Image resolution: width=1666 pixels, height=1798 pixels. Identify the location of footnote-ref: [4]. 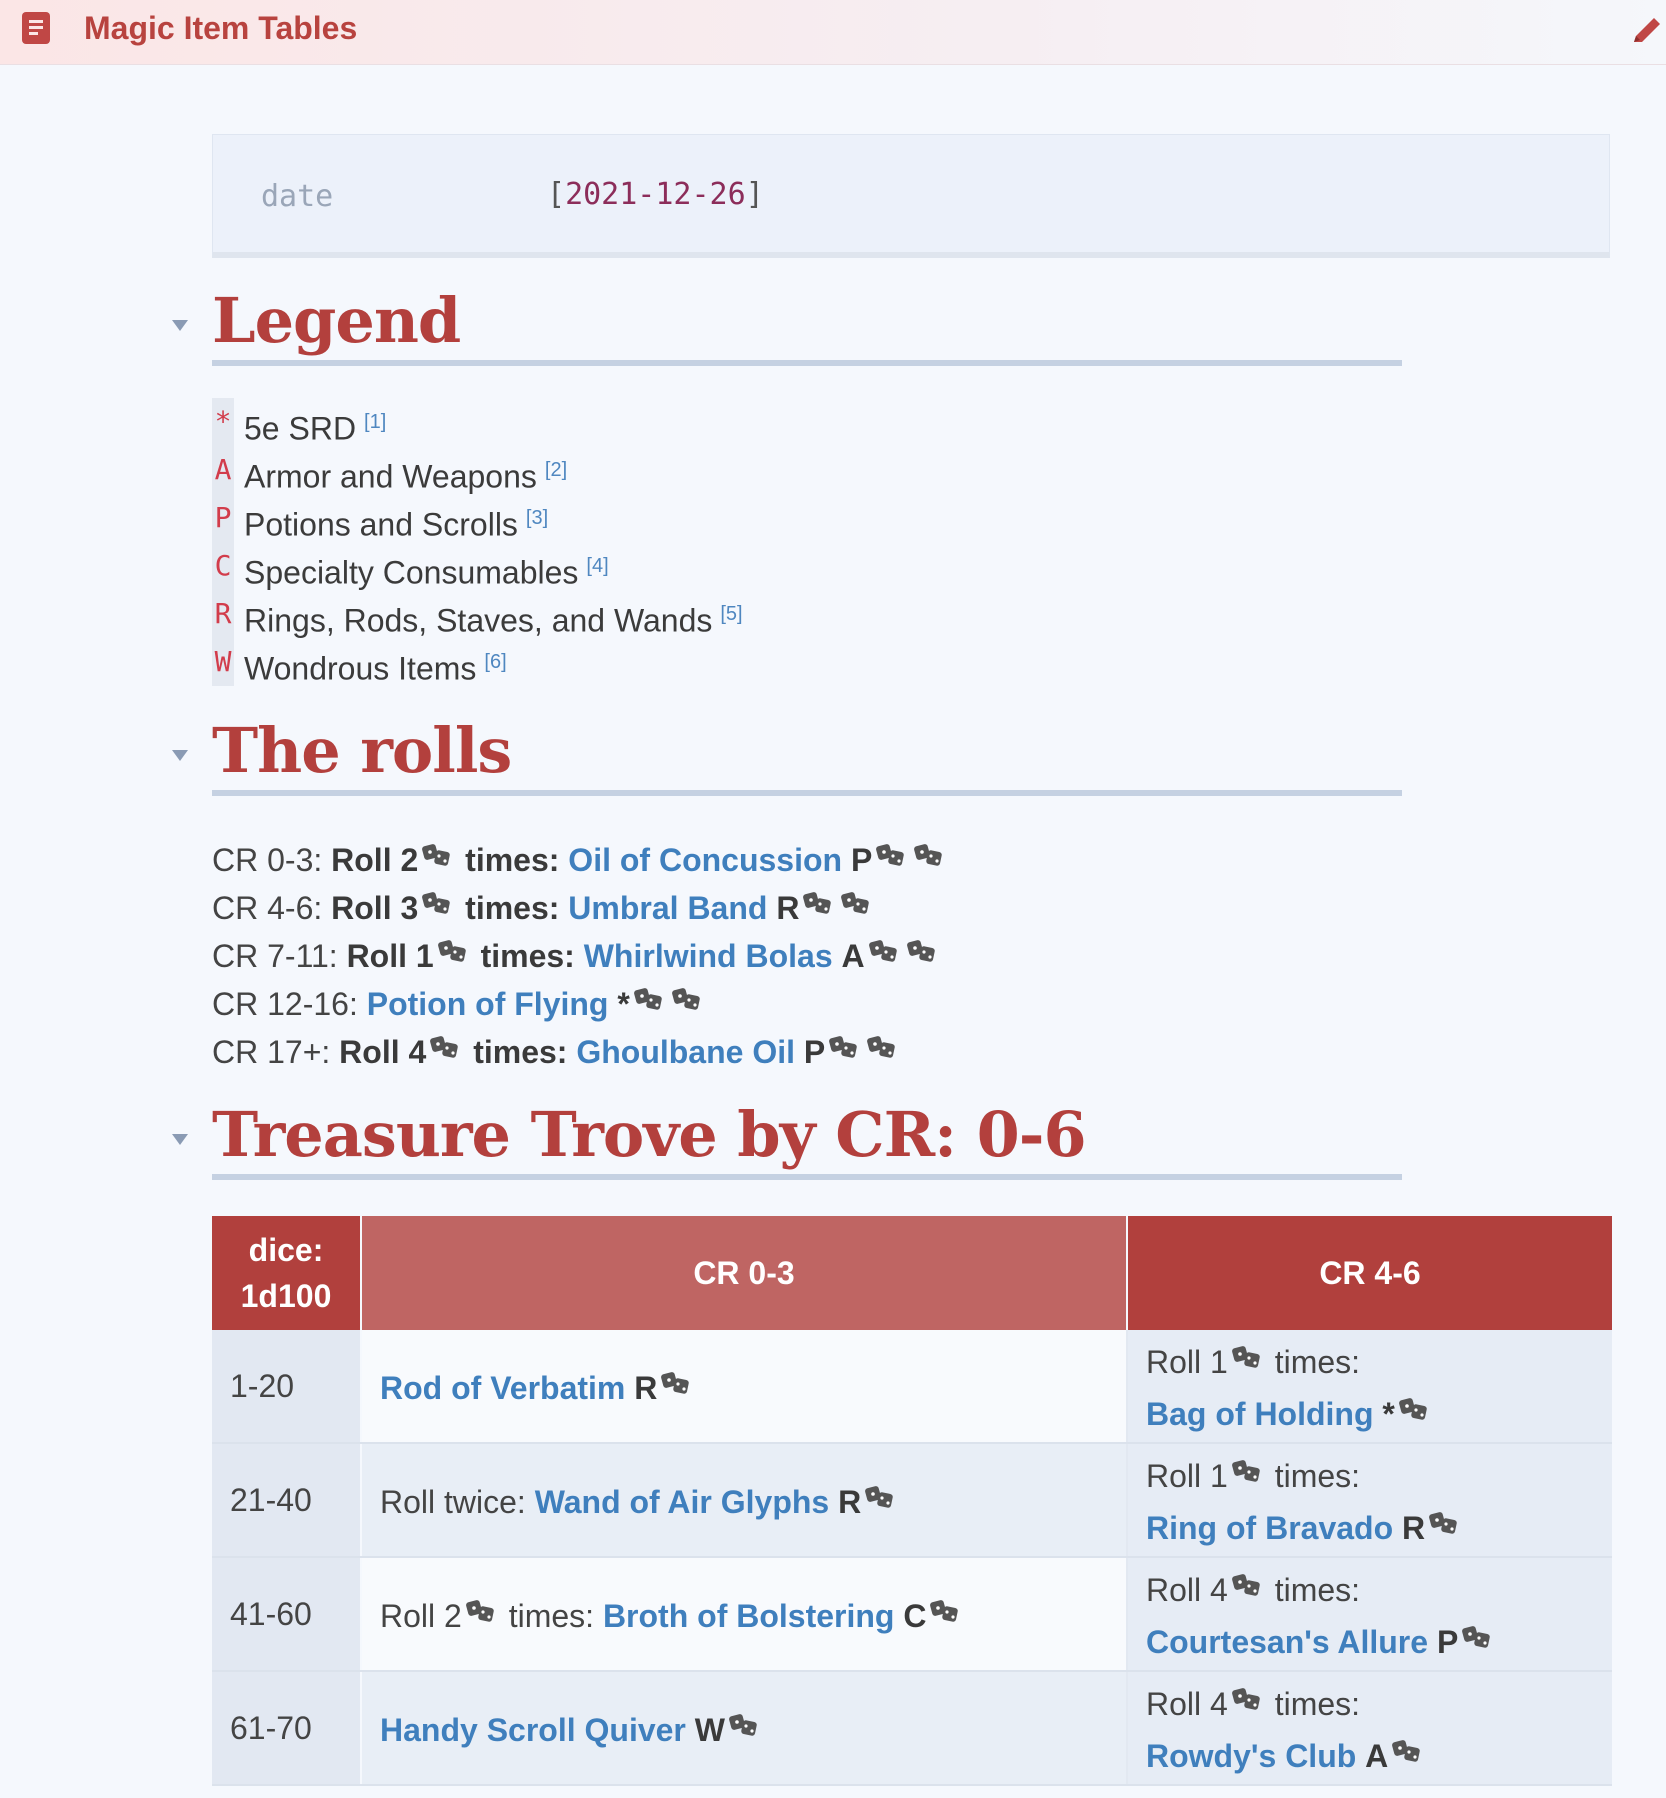
(597, 566).